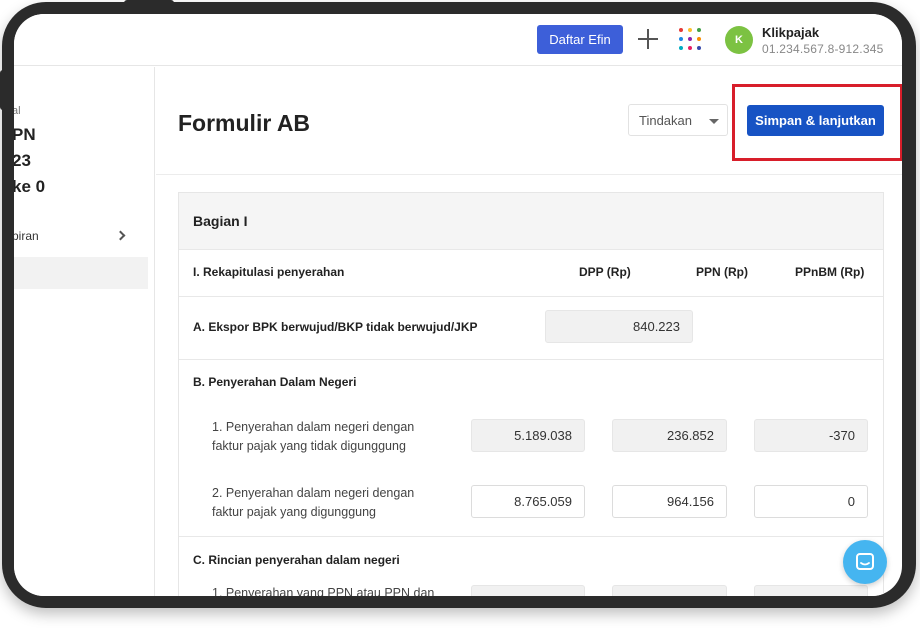 Image resolution: width=920 pixels, height=628 pixels. What do you see at coordinates (528, 501) in the screenshot?
I see `row-b2-dpp-input: 8.765.059` at bounding box center [528, 501].